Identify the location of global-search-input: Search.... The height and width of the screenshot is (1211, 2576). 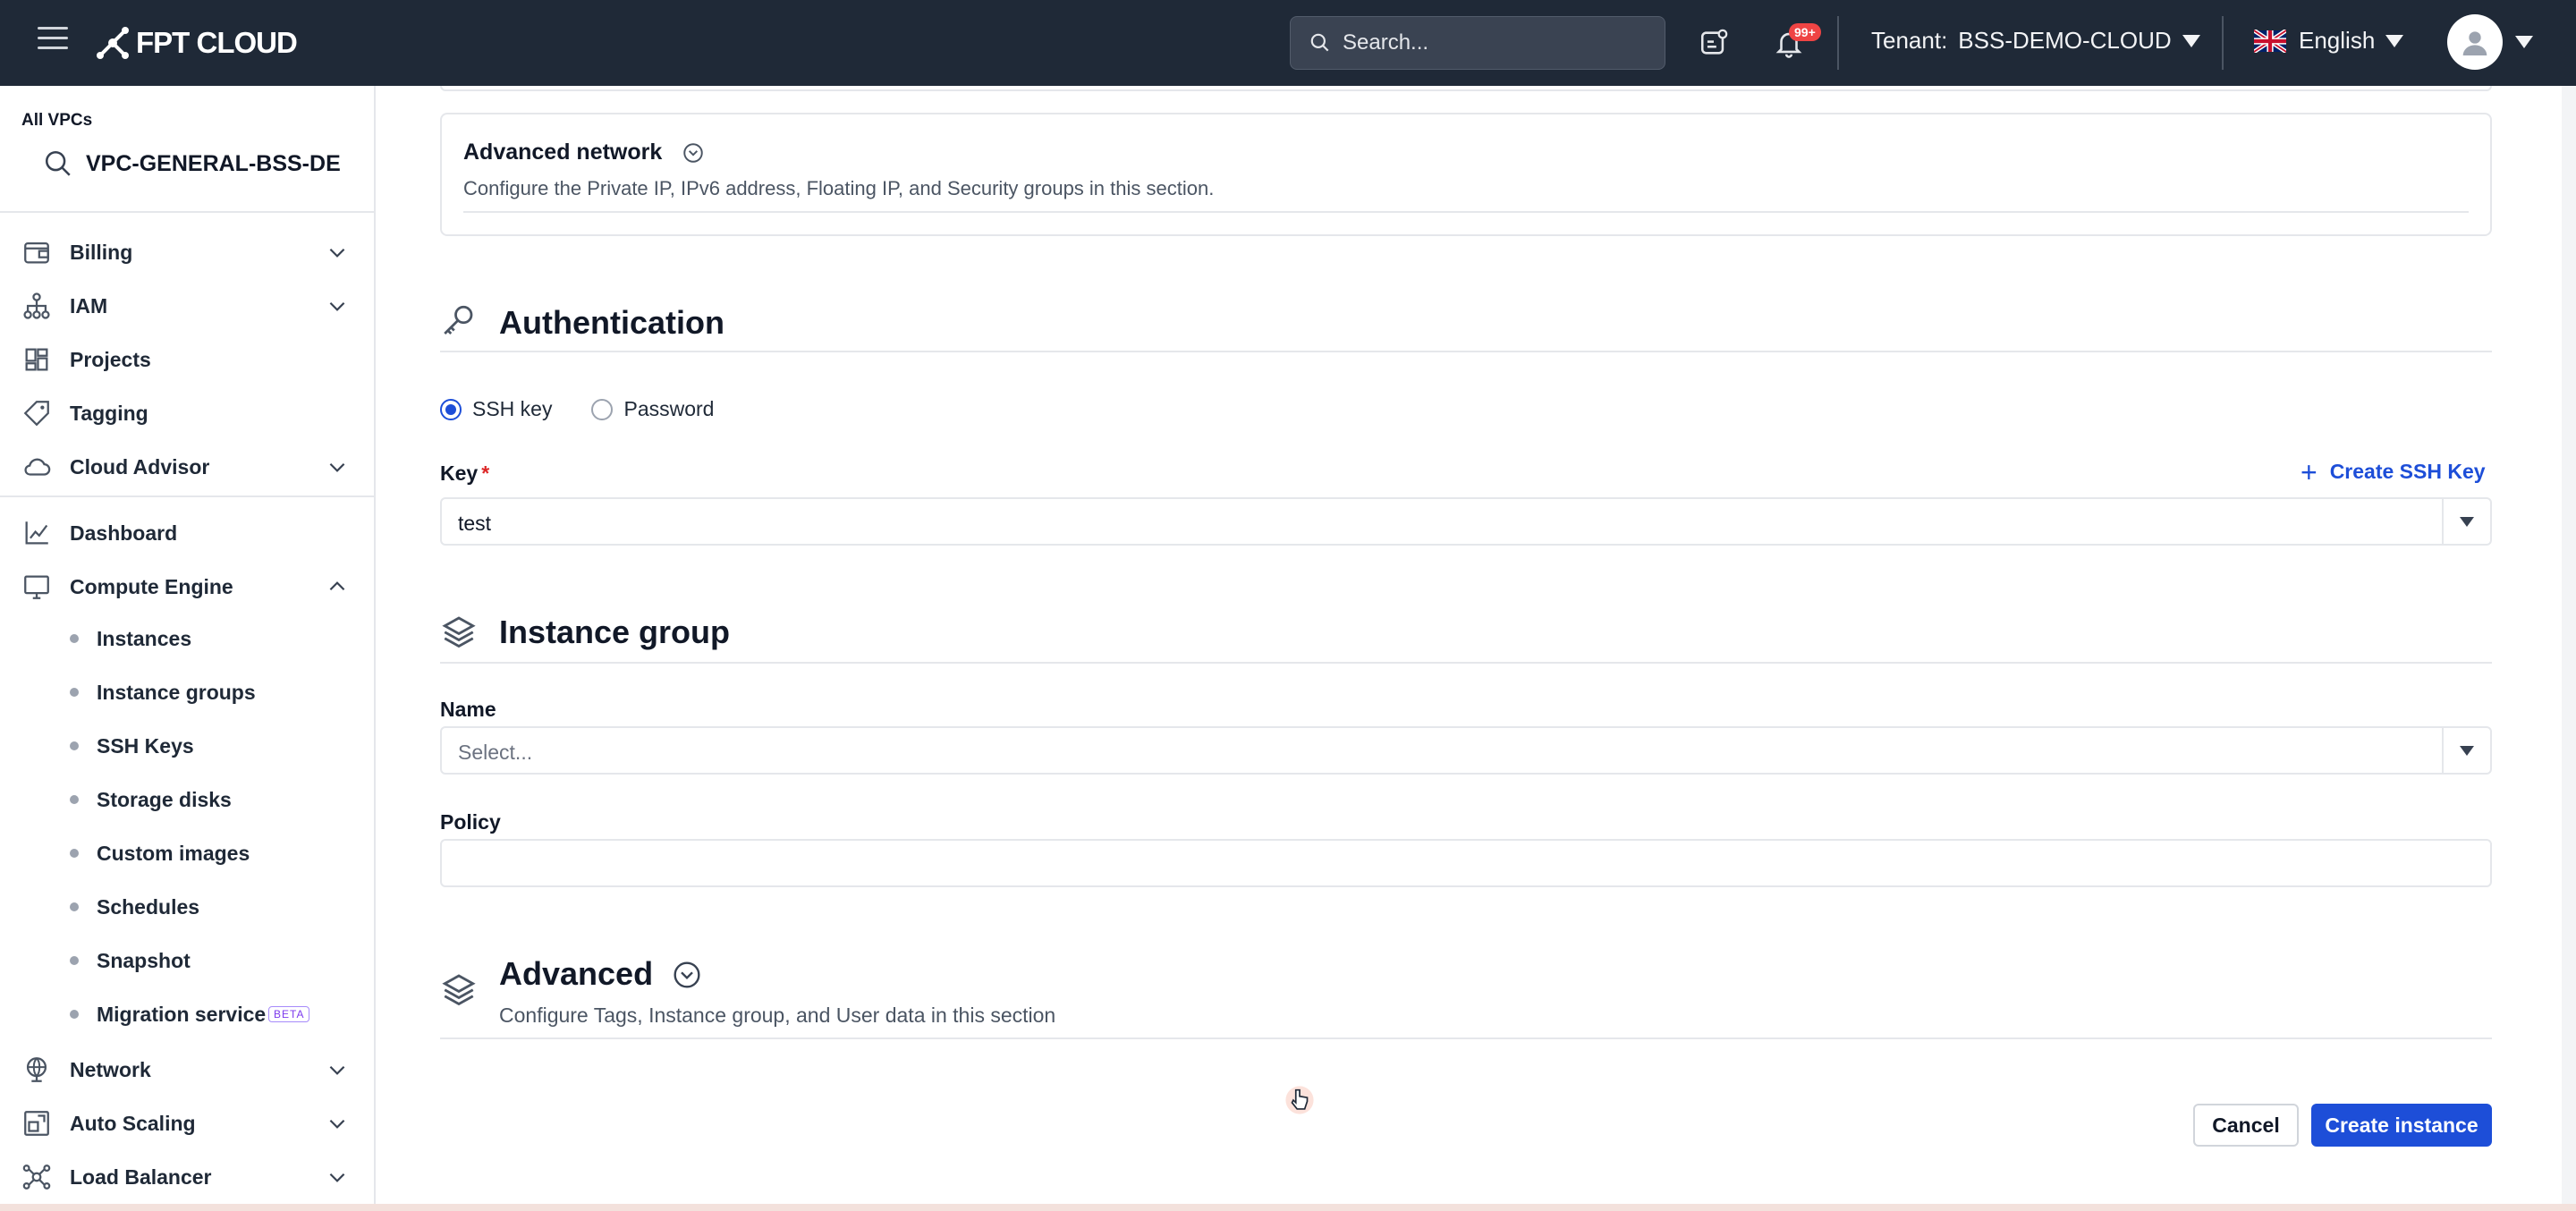
(1477, 43).